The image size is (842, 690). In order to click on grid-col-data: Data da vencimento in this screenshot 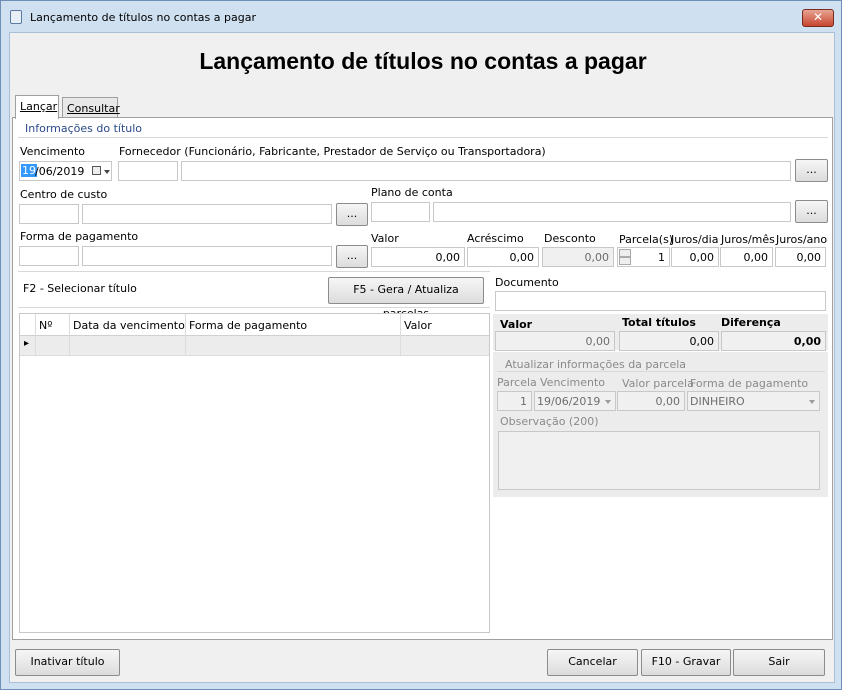, I will do `click(129, 325)`.